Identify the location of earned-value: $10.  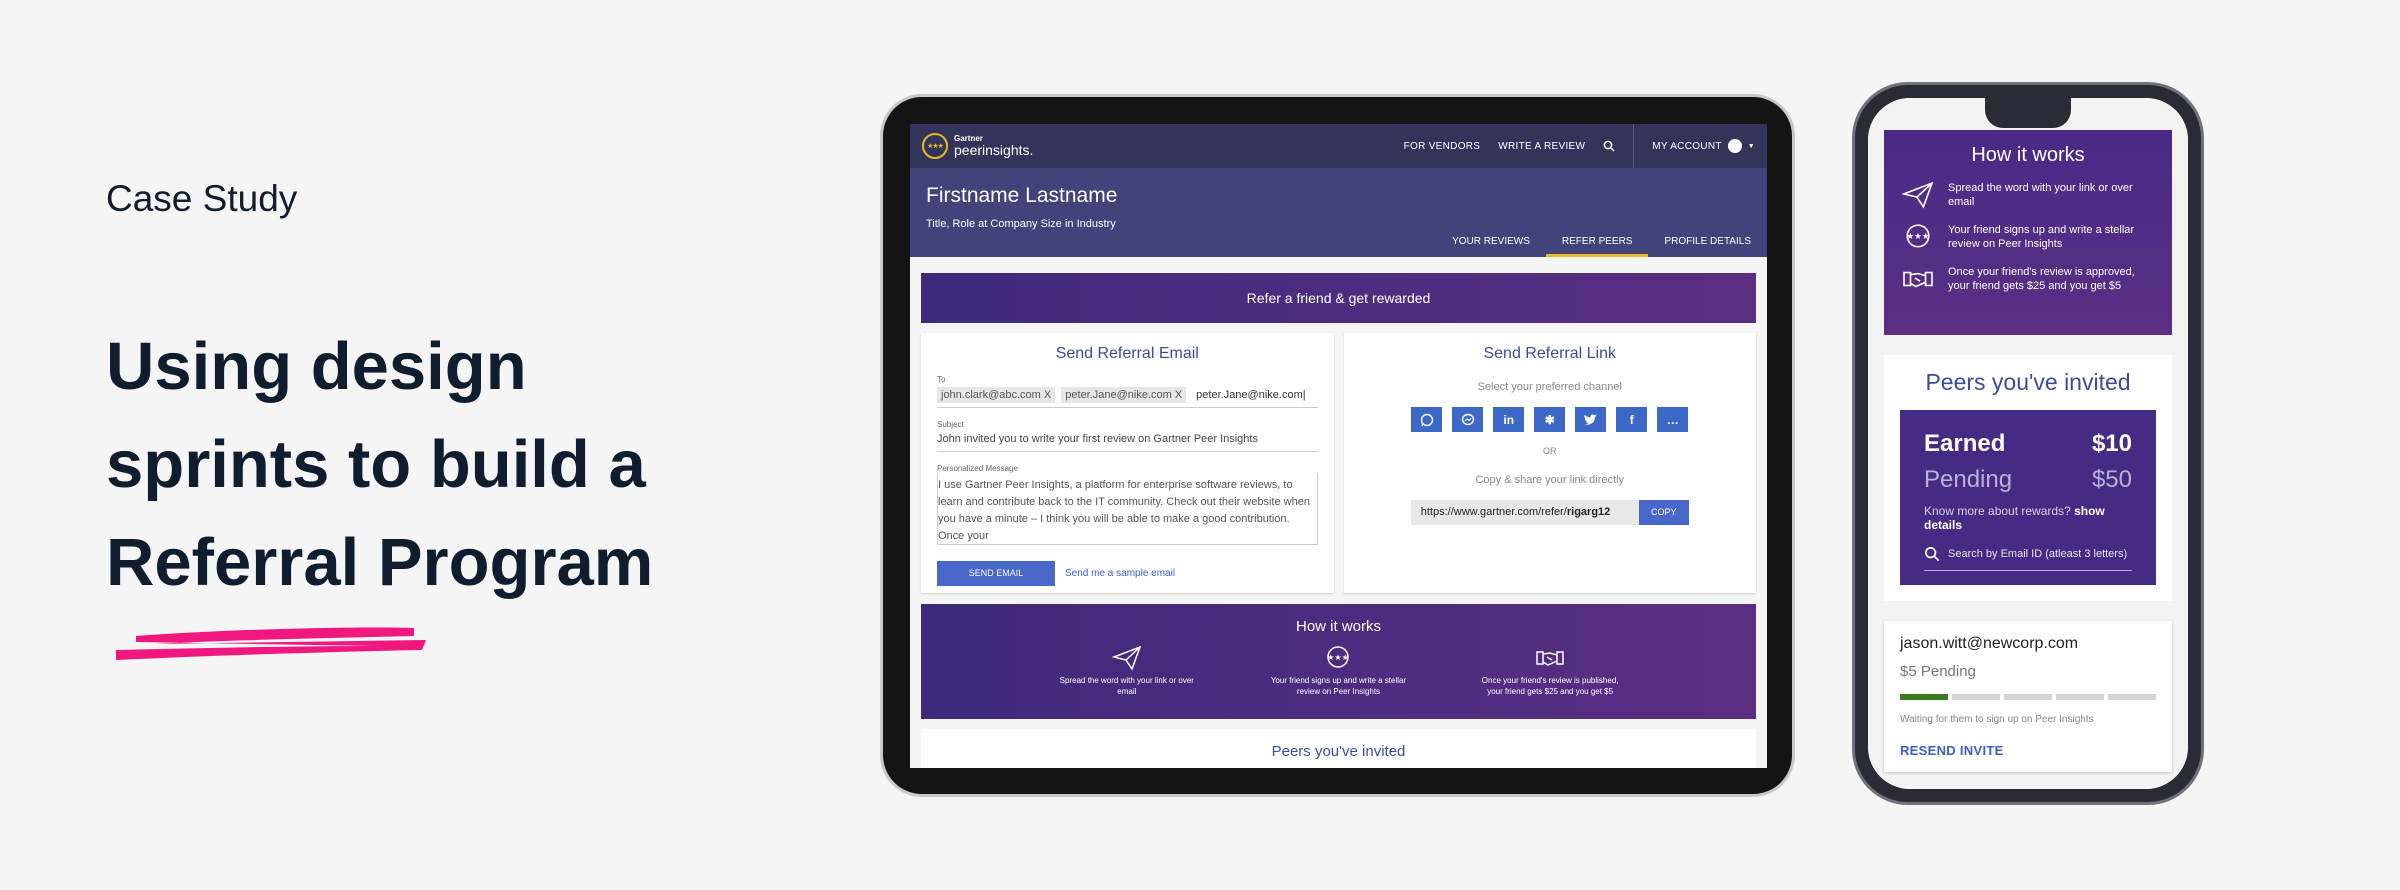
(2111, 443).